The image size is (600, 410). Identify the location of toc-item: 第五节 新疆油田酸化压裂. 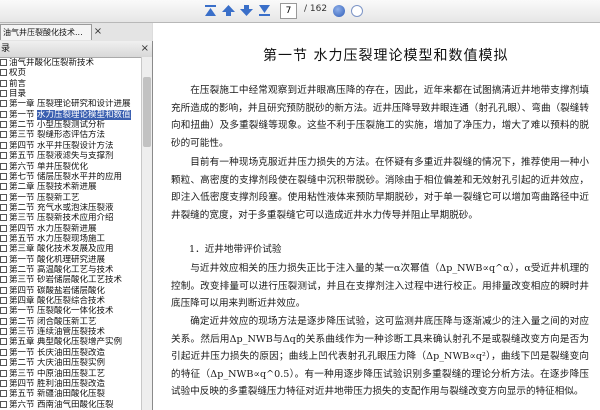
(70, 394).